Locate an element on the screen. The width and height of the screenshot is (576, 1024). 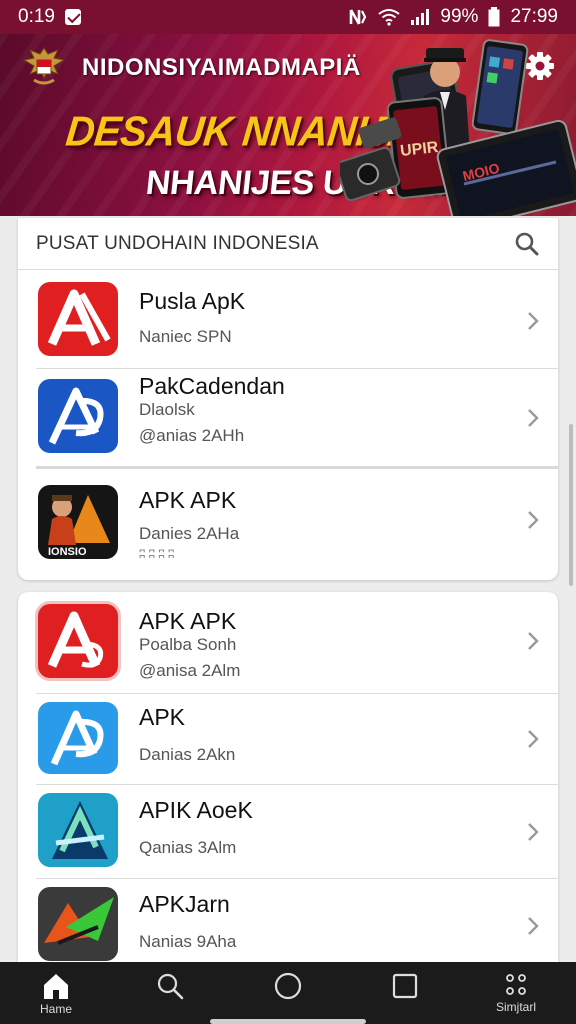
scrollbar is located at coordinates (571, 505).